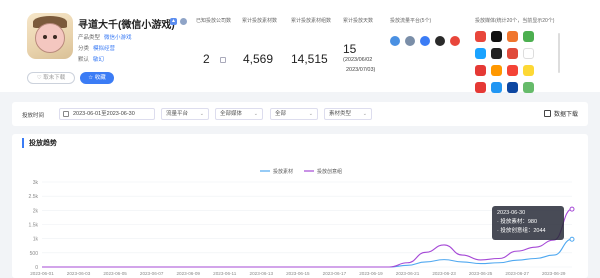 Image resolution: width=600 pixels, height=278 pixels. I want to click on y-tick-label: 3k, so click(36, 183).